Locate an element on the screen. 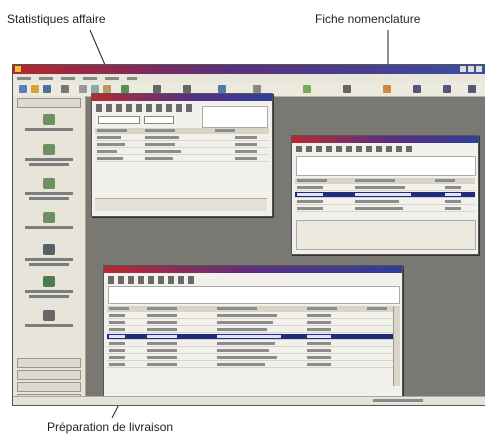  maximize-button is located at coordinates (471, 69).